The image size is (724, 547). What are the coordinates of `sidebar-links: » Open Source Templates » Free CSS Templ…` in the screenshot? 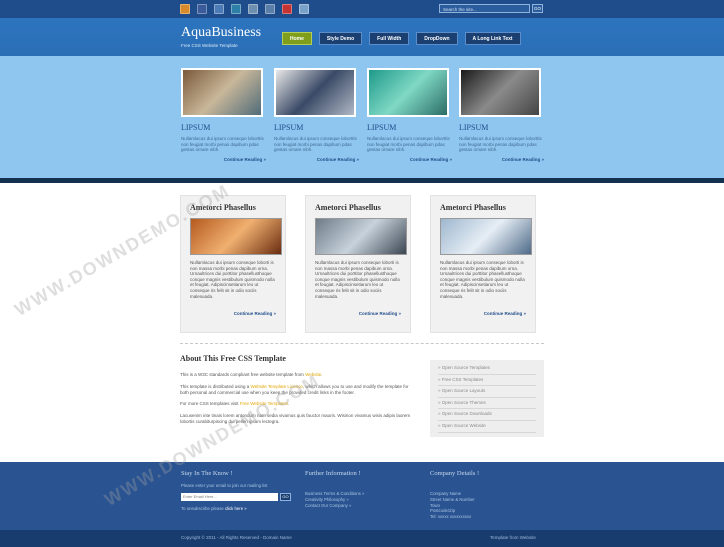 It's located at (487, 398).